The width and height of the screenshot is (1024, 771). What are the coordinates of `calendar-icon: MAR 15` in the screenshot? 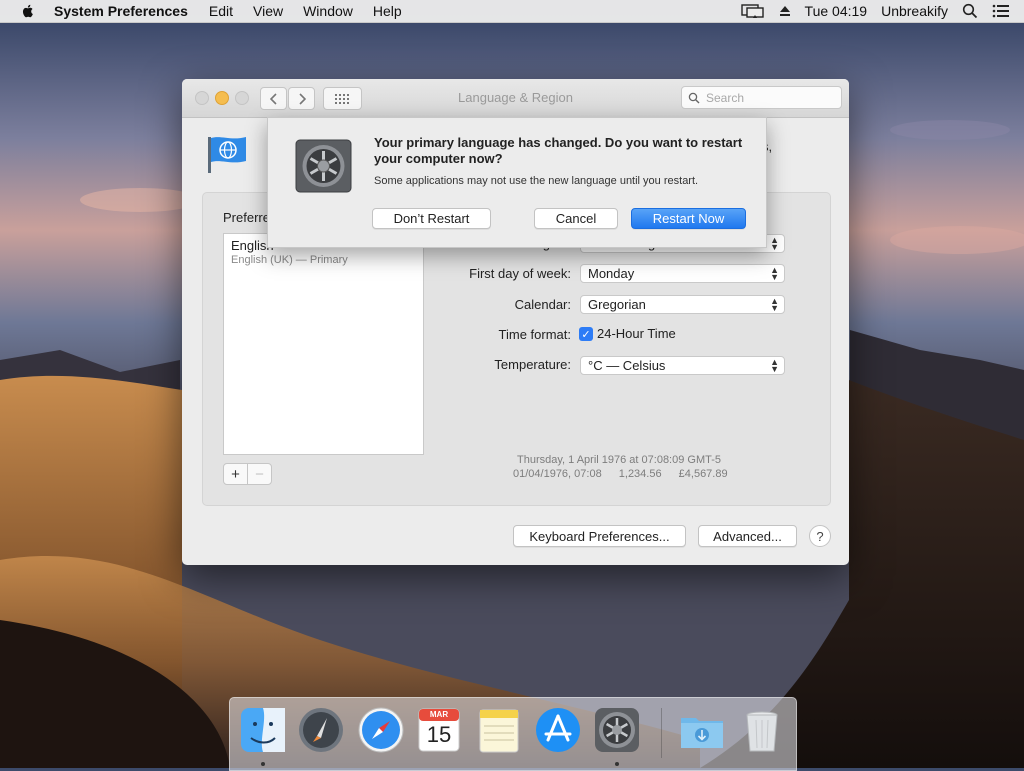 It's located at (439, 730).